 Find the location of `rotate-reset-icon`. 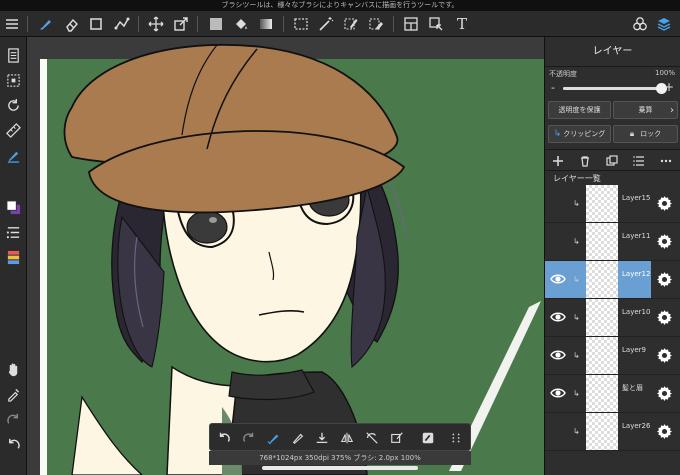

rotate-reset-icon is located at coordinates (372, 438).